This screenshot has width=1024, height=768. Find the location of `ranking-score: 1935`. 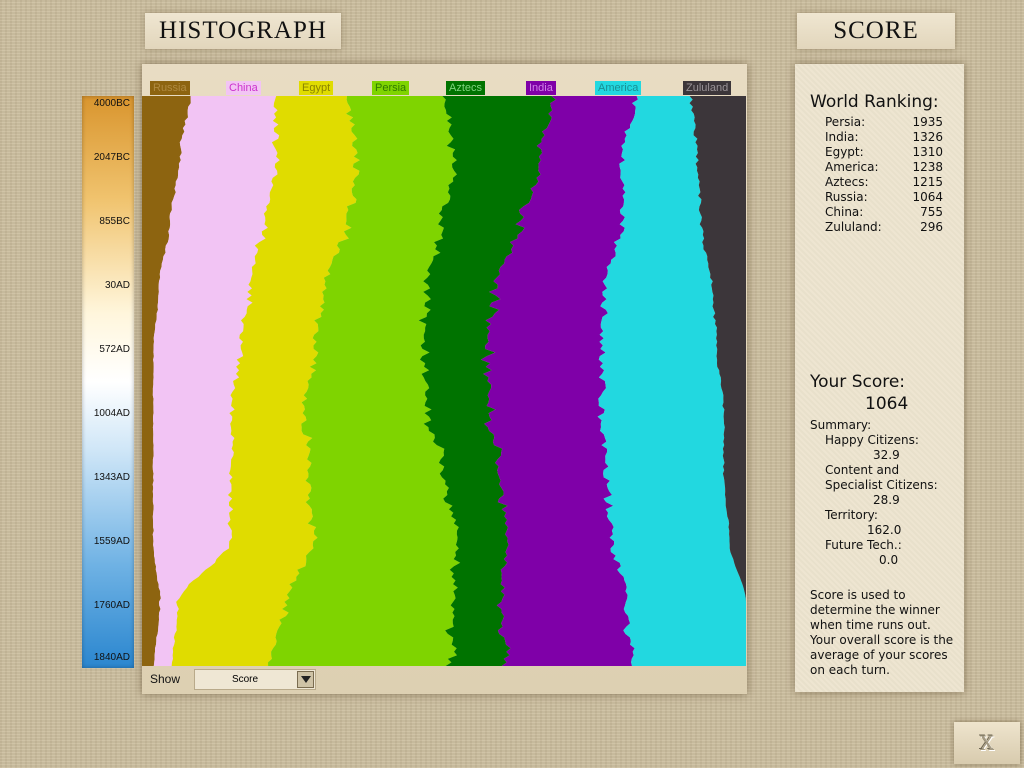

ranking-score: 1935 is located at coordinates (927, 122).